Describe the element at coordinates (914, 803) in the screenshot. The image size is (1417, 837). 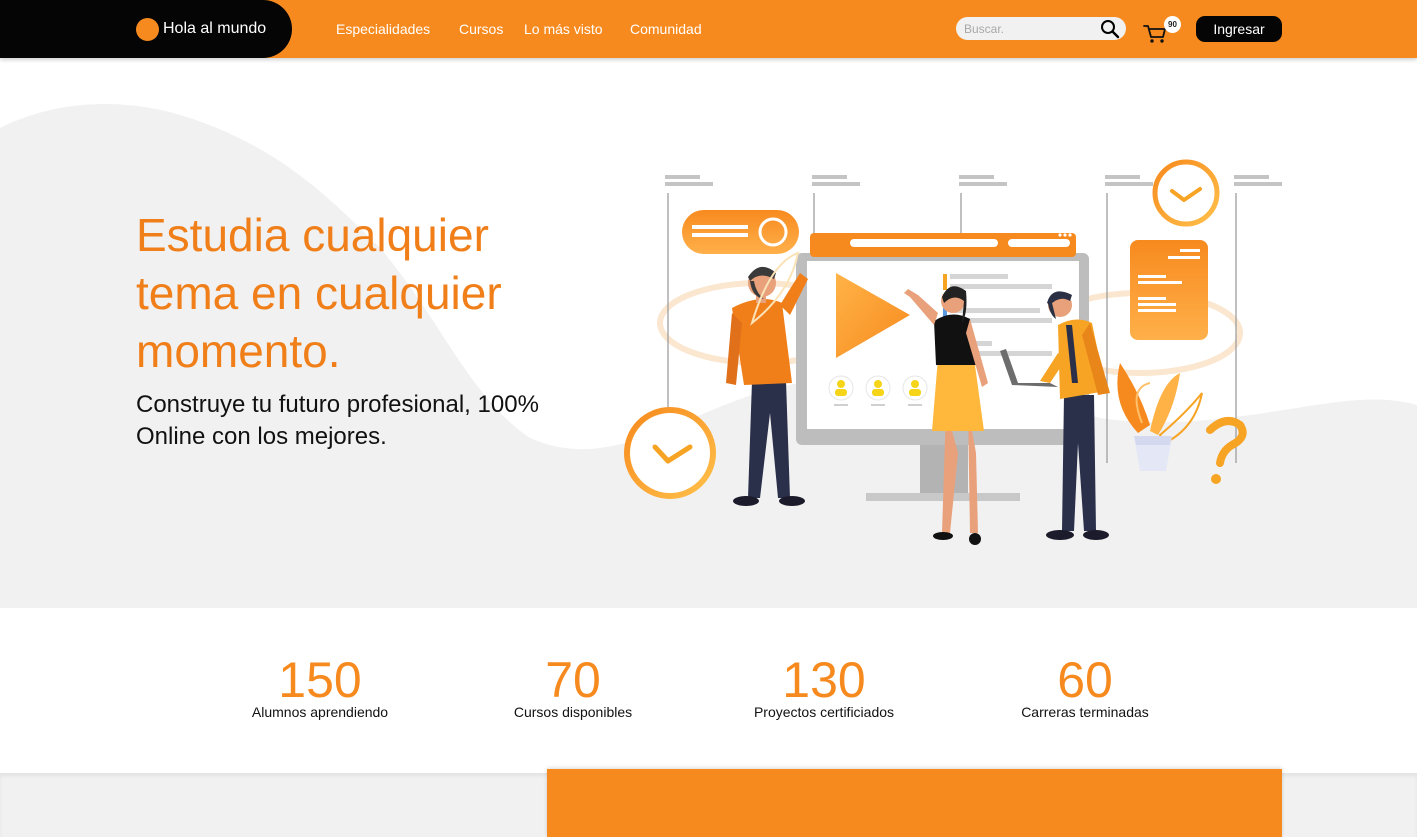
I see `featured-panel` at that location.